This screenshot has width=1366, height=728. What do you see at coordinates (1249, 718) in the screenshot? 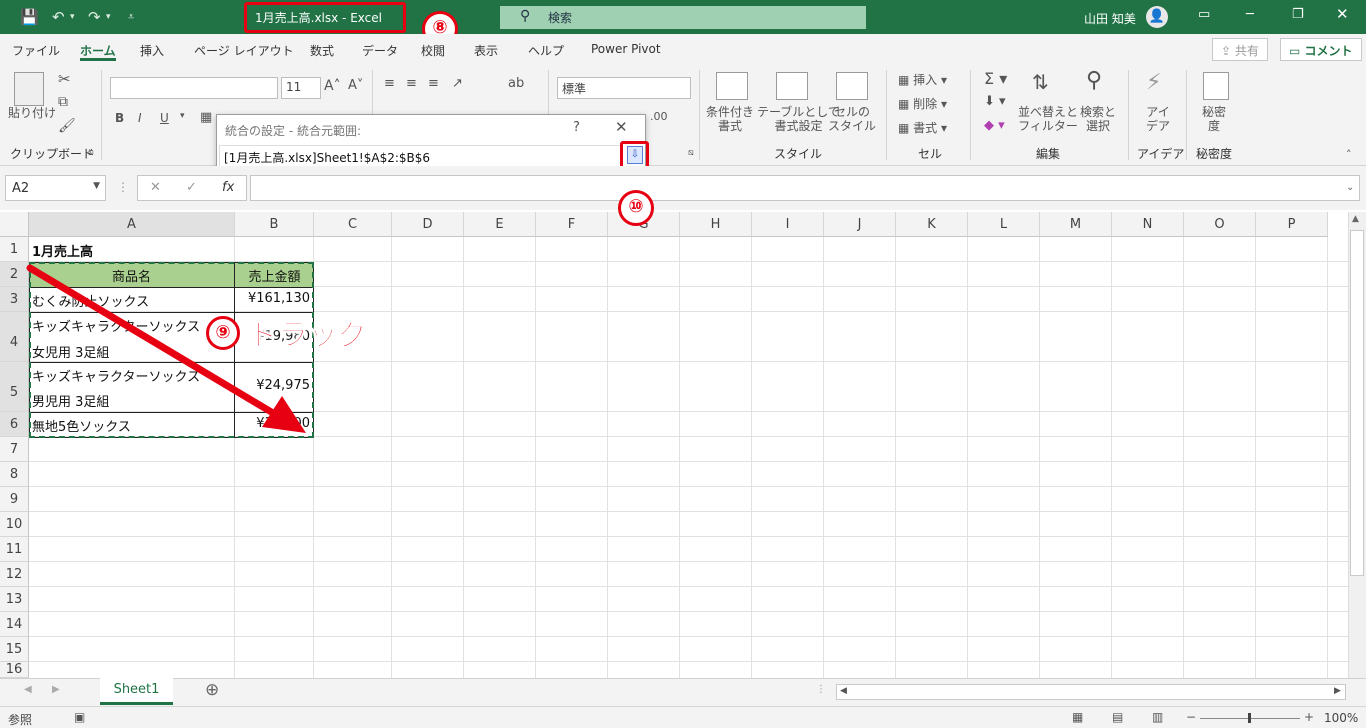
I see `zoom-slider-thumb` at bounding box center [1249, 718].